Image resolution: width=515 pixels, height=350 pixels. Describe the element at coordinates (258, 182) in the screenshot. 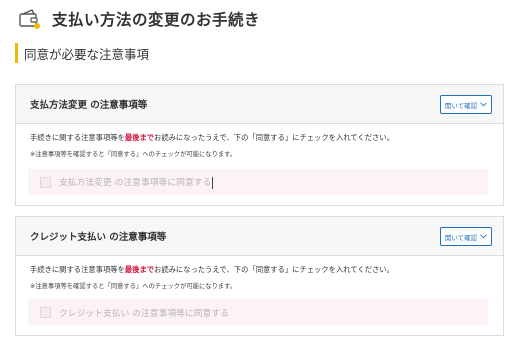

I see `agree-checkbox-row: 支払方法変更 の注意事項等に同意する` at that location.